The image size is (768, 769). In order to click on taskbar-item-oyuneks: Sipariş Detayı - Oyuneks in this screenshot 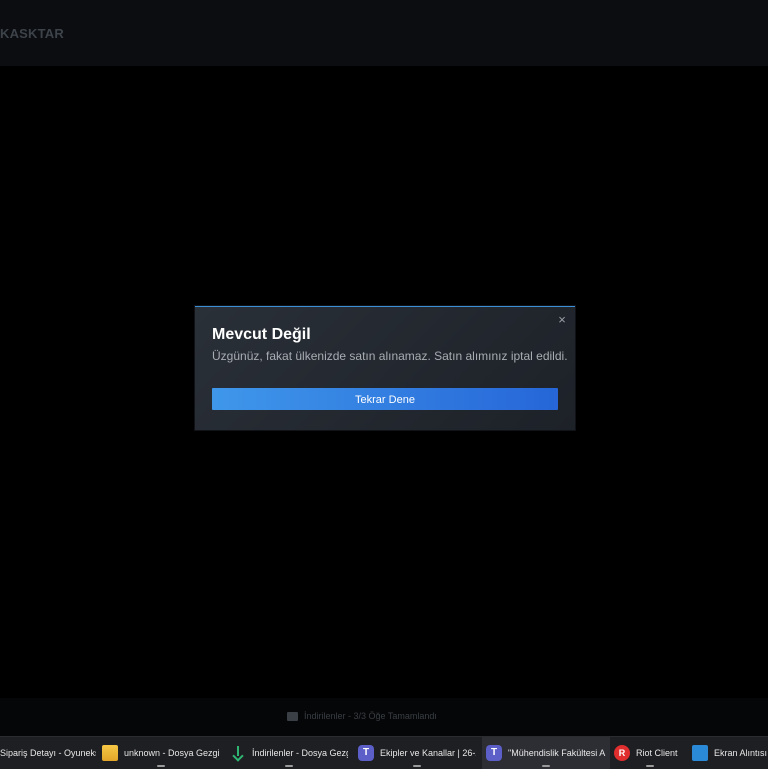, I will do `click(48, 753)`.